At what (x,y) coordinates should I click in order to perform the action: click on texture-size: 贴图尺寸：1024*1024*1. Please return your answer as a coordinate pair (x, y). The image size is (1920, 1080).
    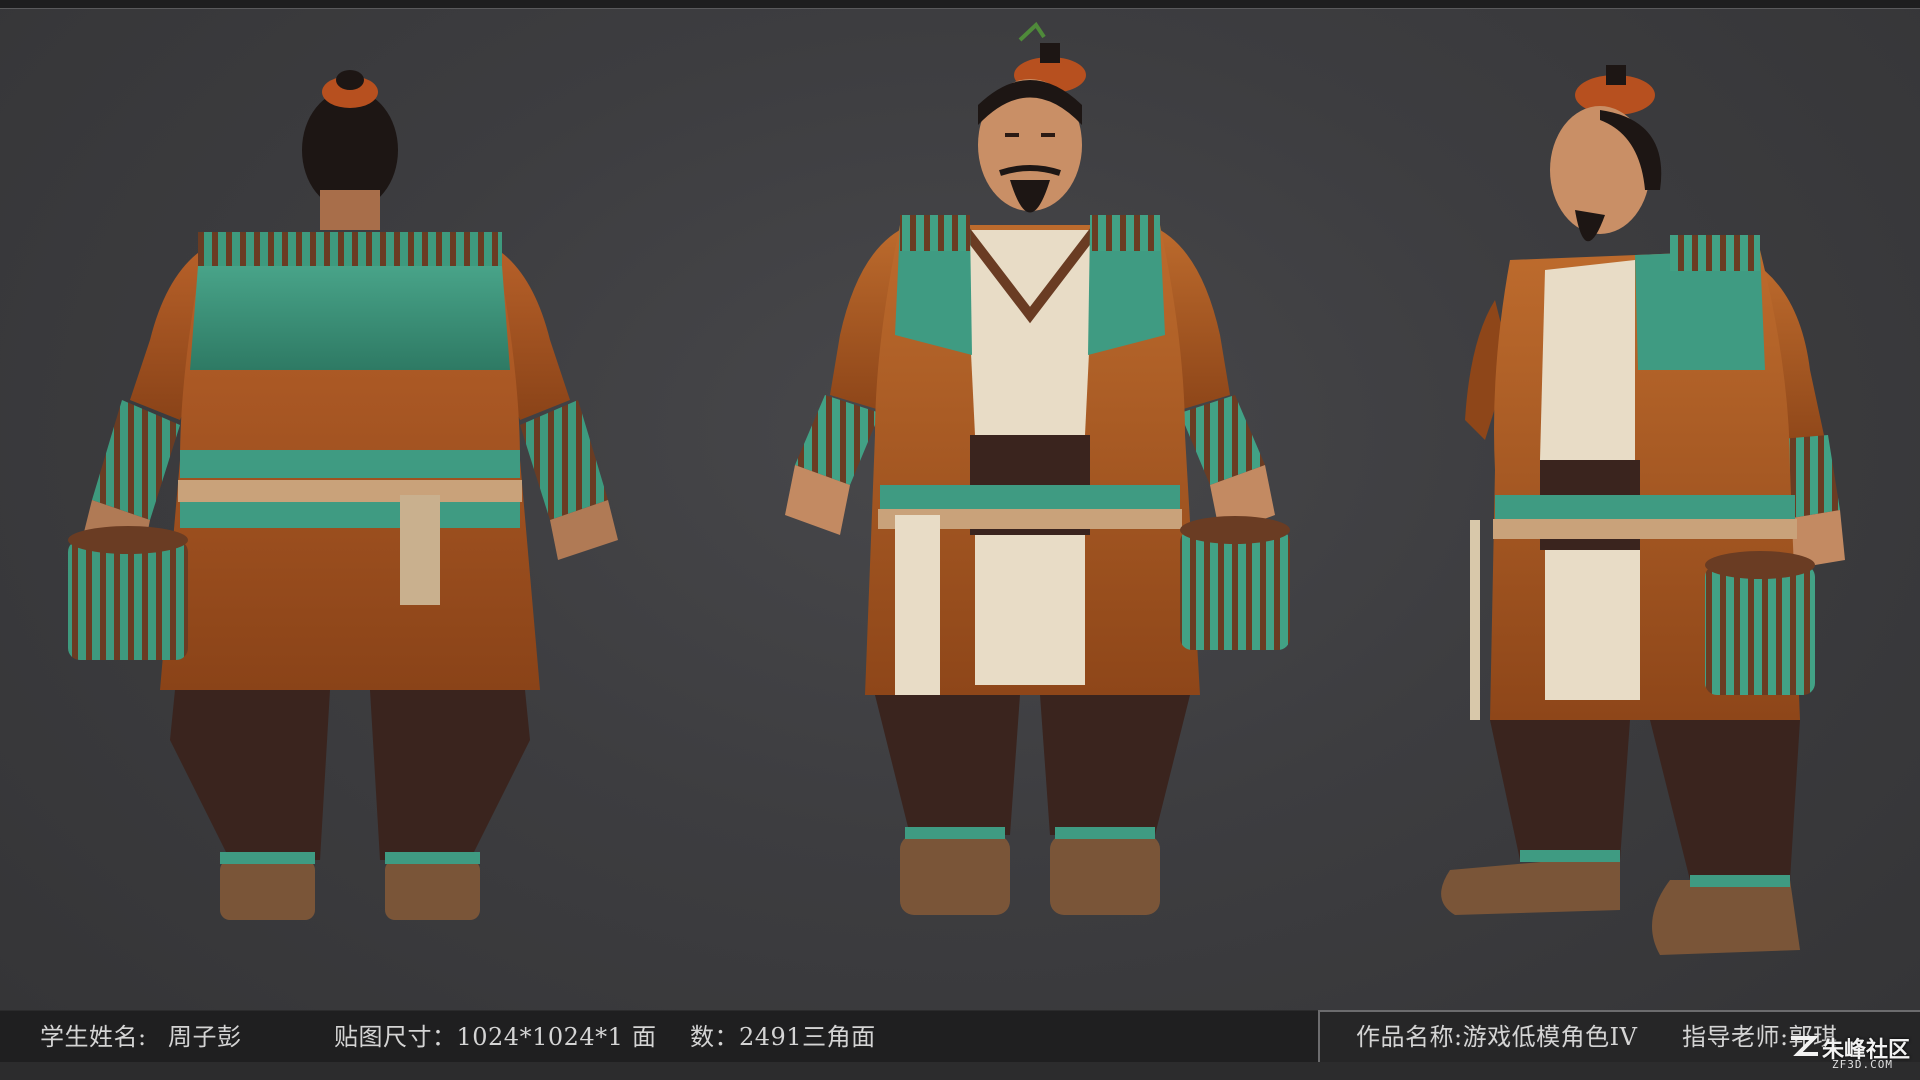
    Looking at the image, I should click on (479, 1037).